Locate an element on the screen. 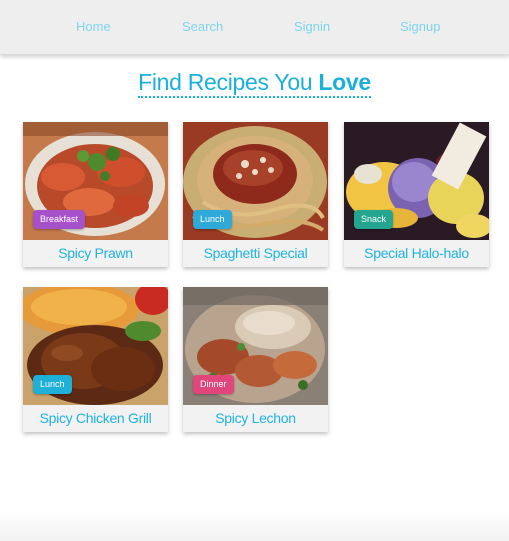  category-badge-lunch: Lunch is located at coordinates (212, 219).